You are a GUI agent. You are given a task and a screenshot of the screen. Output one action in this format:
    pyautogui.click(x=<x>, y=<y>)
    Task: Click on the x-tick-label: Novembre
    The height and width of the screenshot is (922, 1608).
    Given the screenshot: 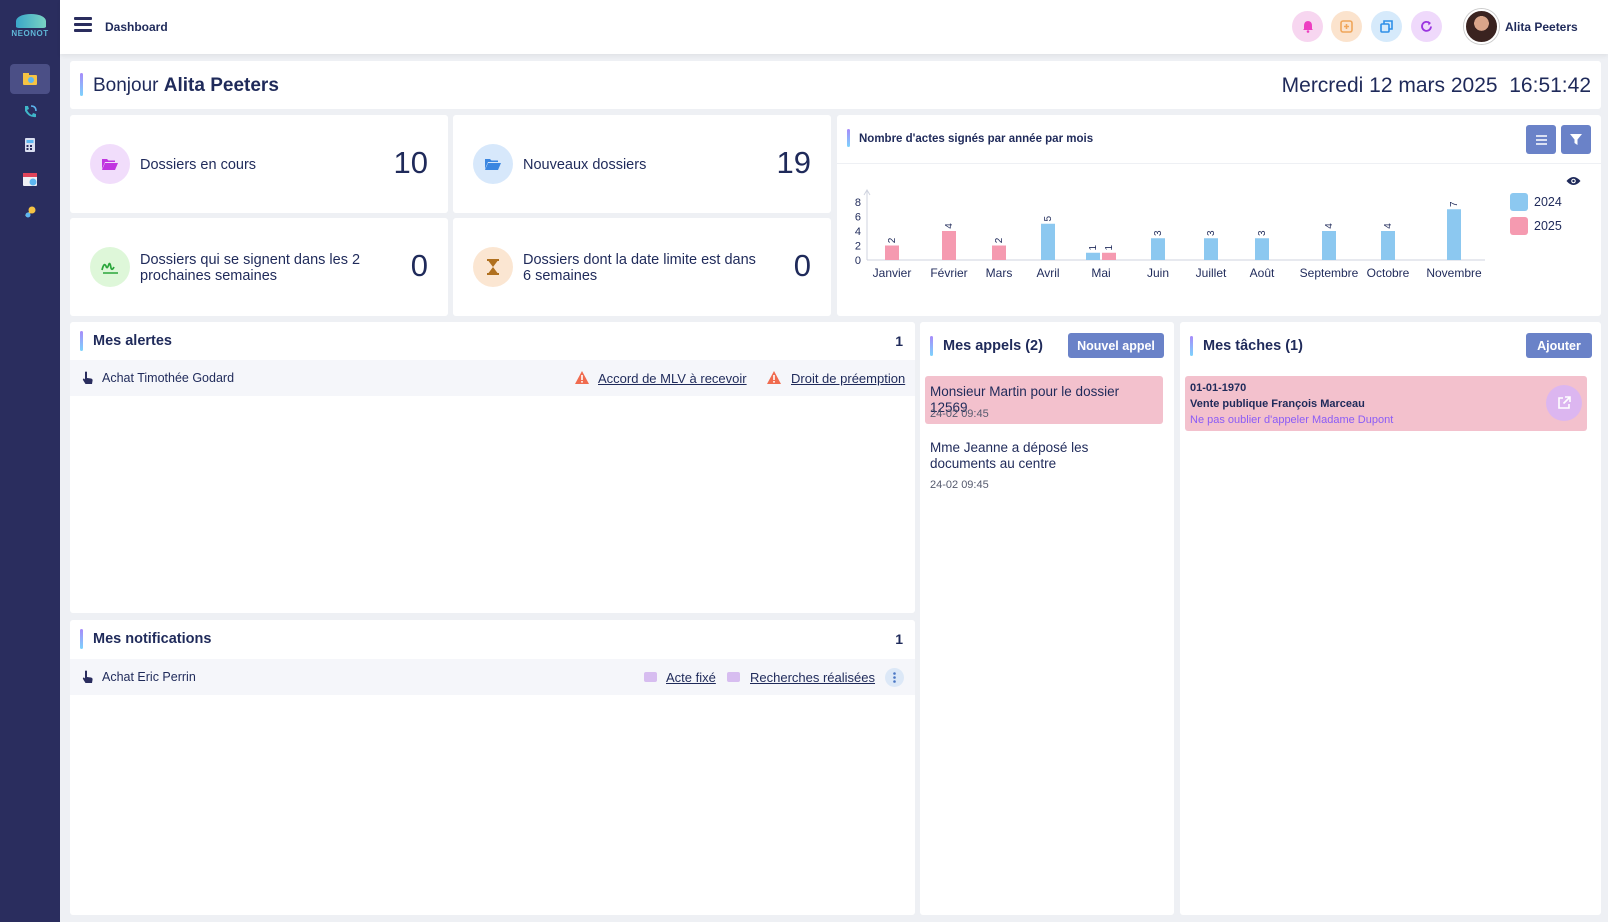 What is the action you would take?
    pyautogui.click(x=1454, y=273)
    